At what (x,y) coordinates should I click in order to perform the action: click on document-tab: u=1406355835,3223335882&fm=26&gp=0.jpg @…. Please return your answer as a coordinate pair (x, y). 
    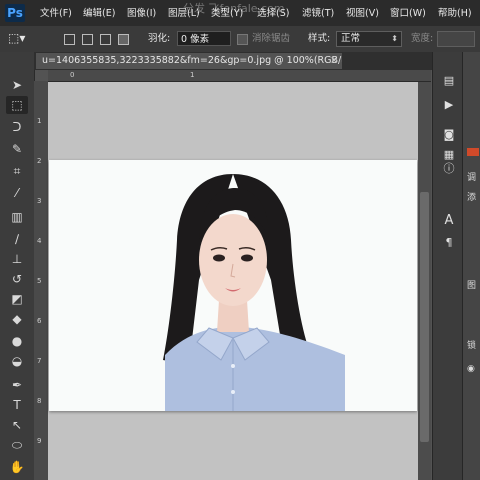
    Looking at the image, I should click on (189, 61).